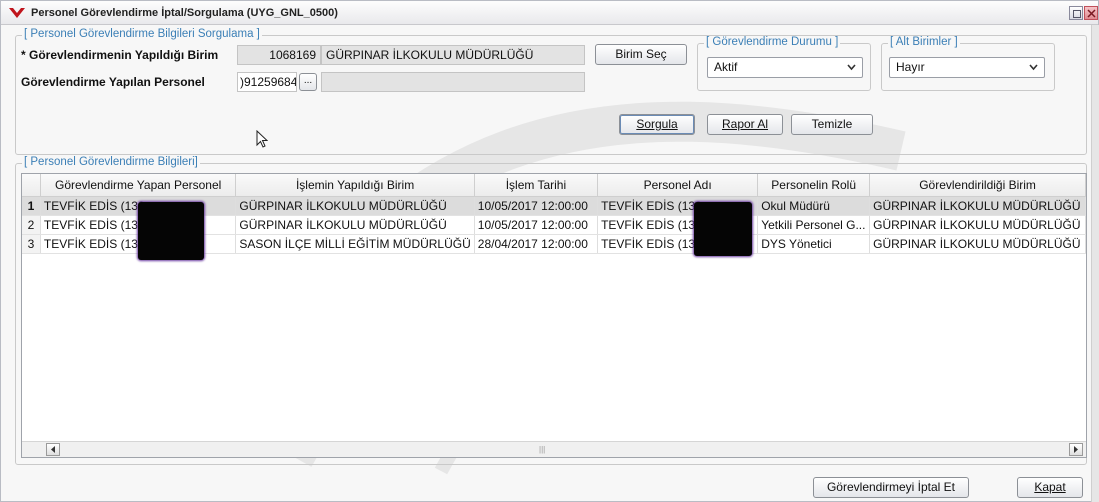 Image resolution: width=1099 pixels, height=502 pixels. Describe the element at coordinates (554, 449) in the screenshot. I see `horizontal-scrollbar: |||` at that location.